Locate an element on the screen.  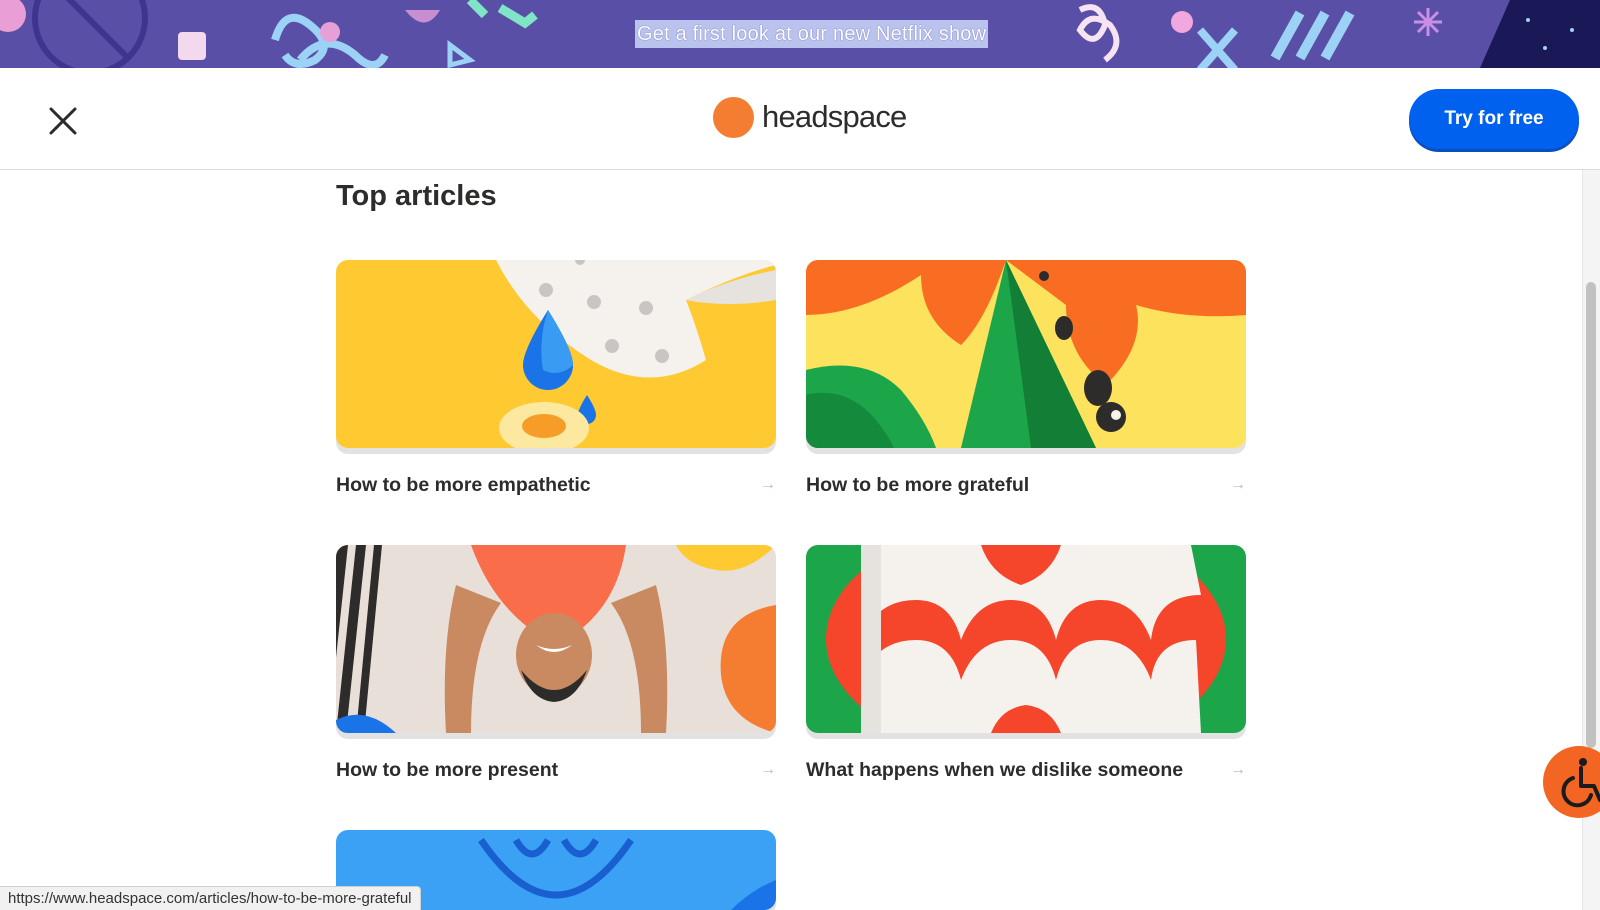
accessibility-button is located at coordinates (1571, 782).